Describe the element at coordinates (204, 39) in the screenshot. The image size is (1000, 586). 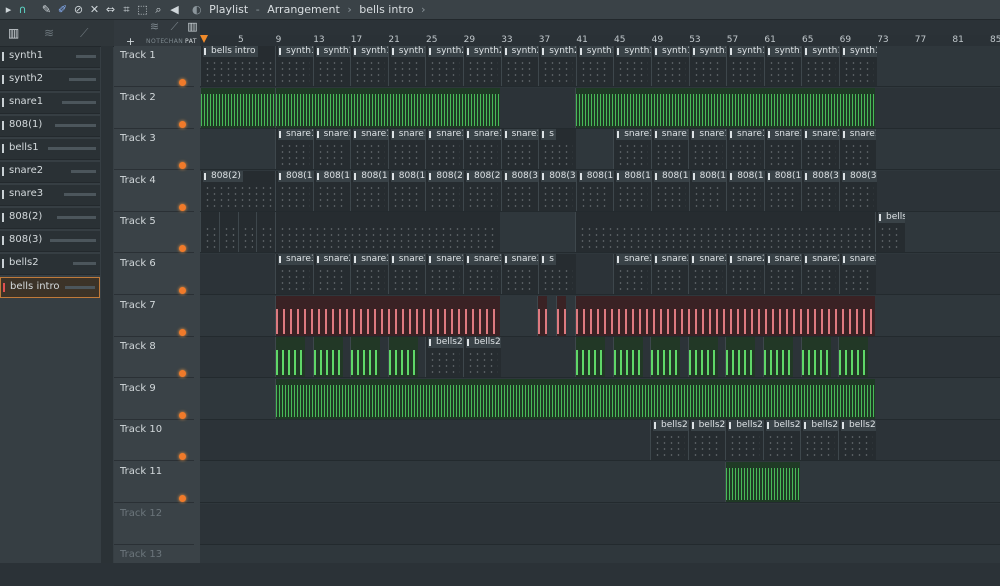
I see `playhead-marker` at that location.